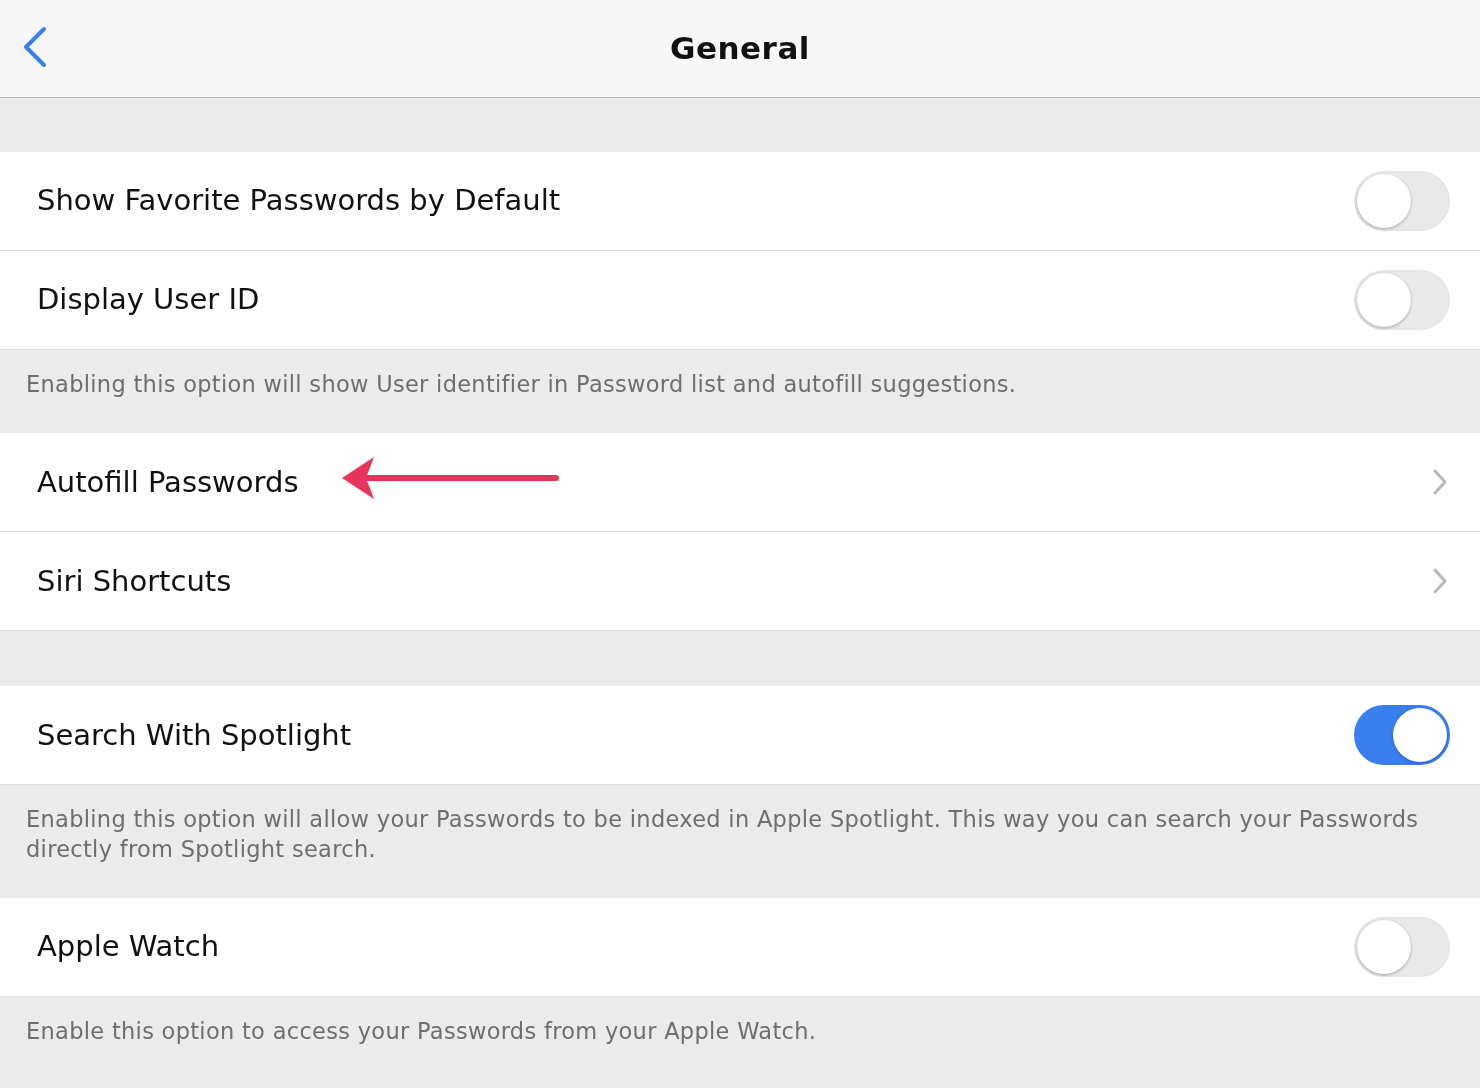  What do you see at coordinates (740, 300) in the screenshot?
I see `settings-row: Display User ID` at bounding box center [740, 300].